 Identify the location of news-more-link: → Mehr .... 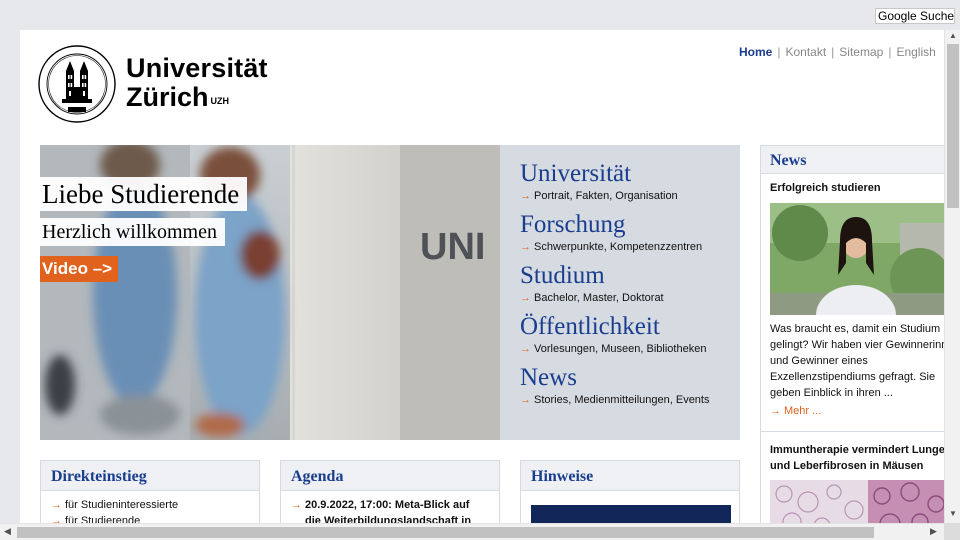
(852, 410).